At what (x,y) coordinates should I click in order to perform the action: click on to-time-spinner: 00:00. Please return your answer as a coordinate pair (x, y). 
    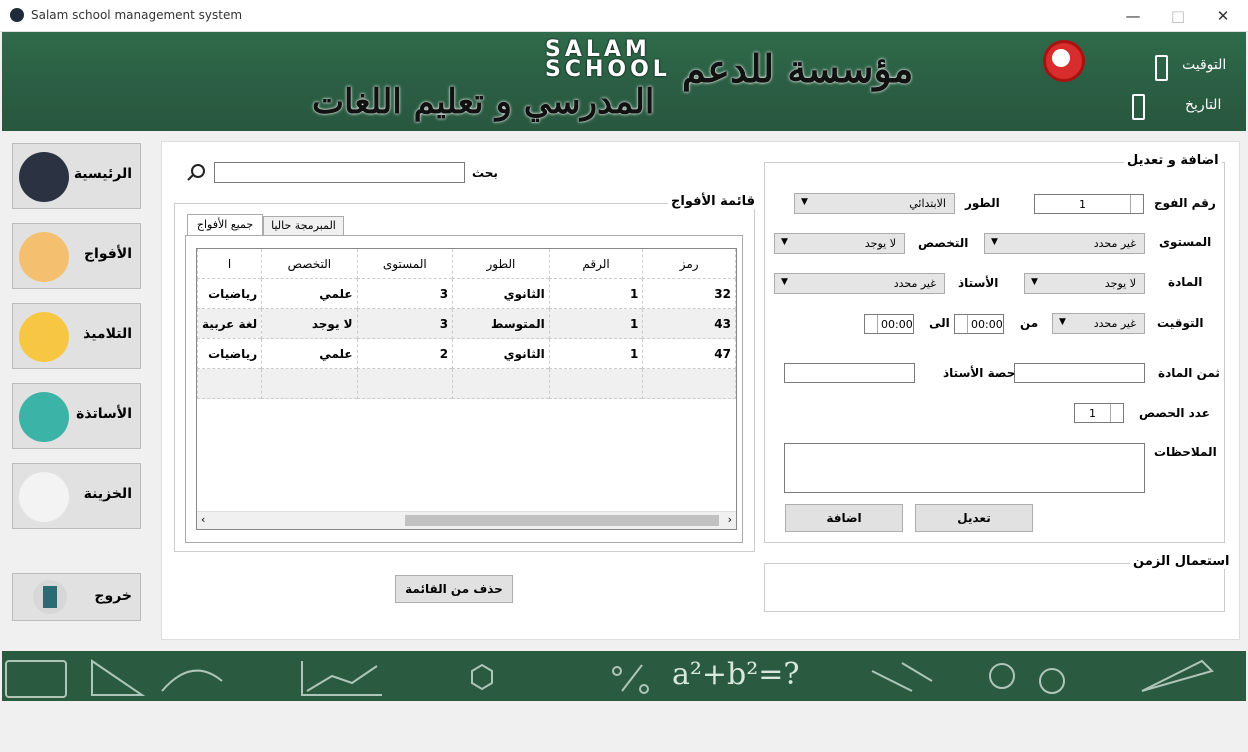
    Looking at the image, I should click on (889, 324).